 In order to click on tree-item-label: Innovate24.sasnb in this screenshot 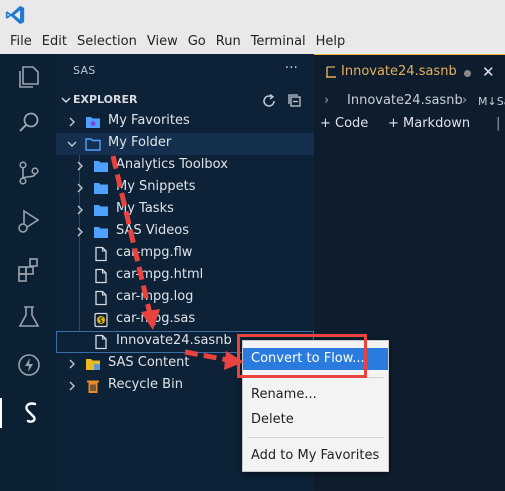, I will do `click(174, 340)`.